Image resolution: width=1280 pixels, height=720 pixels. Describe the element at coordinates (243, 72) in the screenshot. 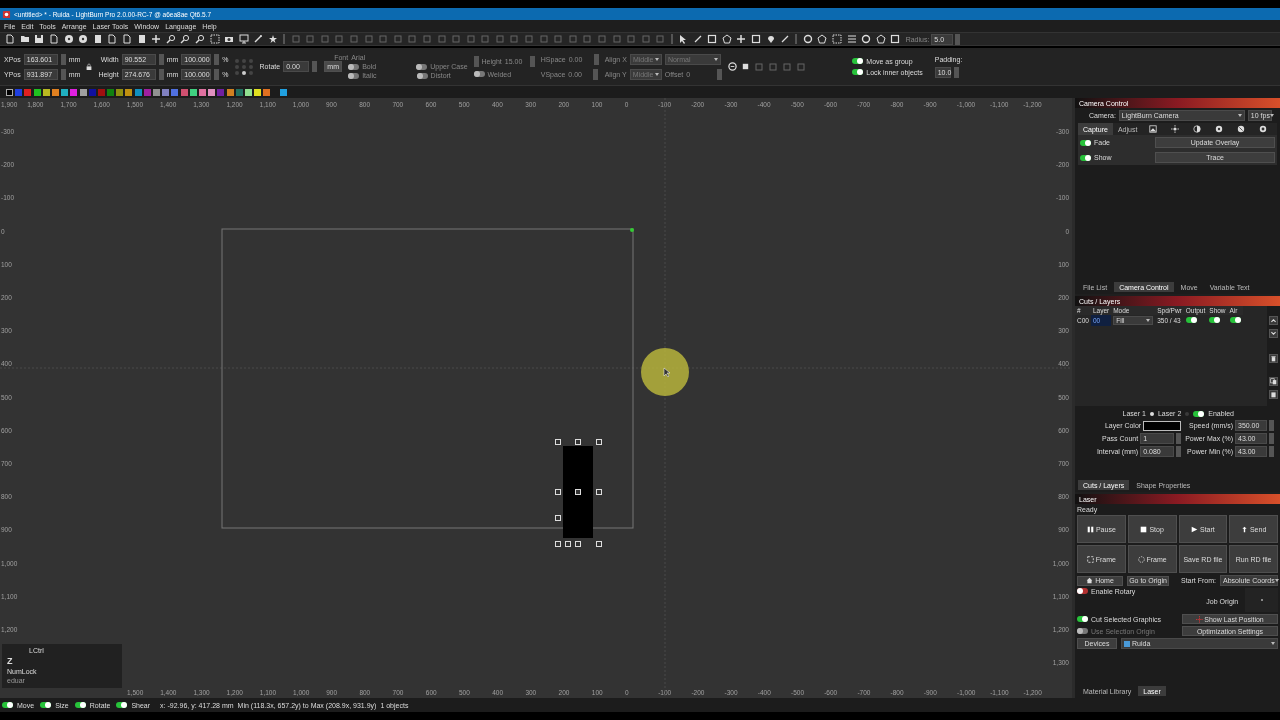

I see `anchor-point` at that location.